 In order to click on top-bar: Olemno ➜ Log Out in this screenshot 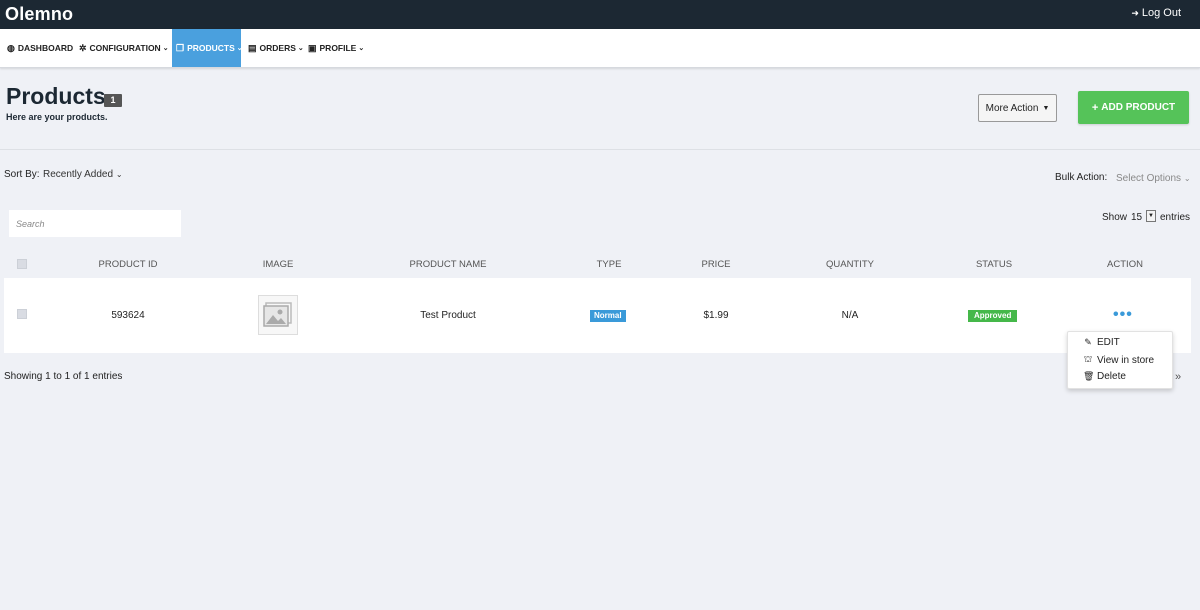, I will do `click(600, 14)`.